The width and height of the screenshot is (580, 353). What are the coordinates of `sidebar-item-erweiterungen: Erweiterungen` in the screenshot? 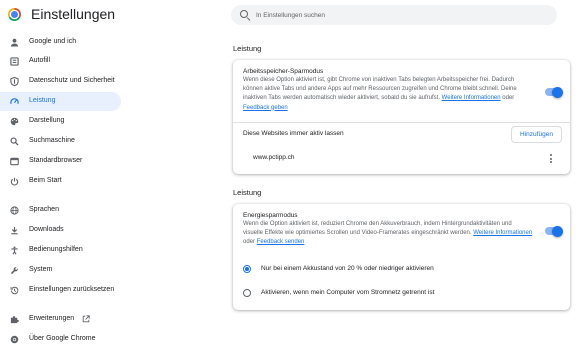 It's located at (60, 319).